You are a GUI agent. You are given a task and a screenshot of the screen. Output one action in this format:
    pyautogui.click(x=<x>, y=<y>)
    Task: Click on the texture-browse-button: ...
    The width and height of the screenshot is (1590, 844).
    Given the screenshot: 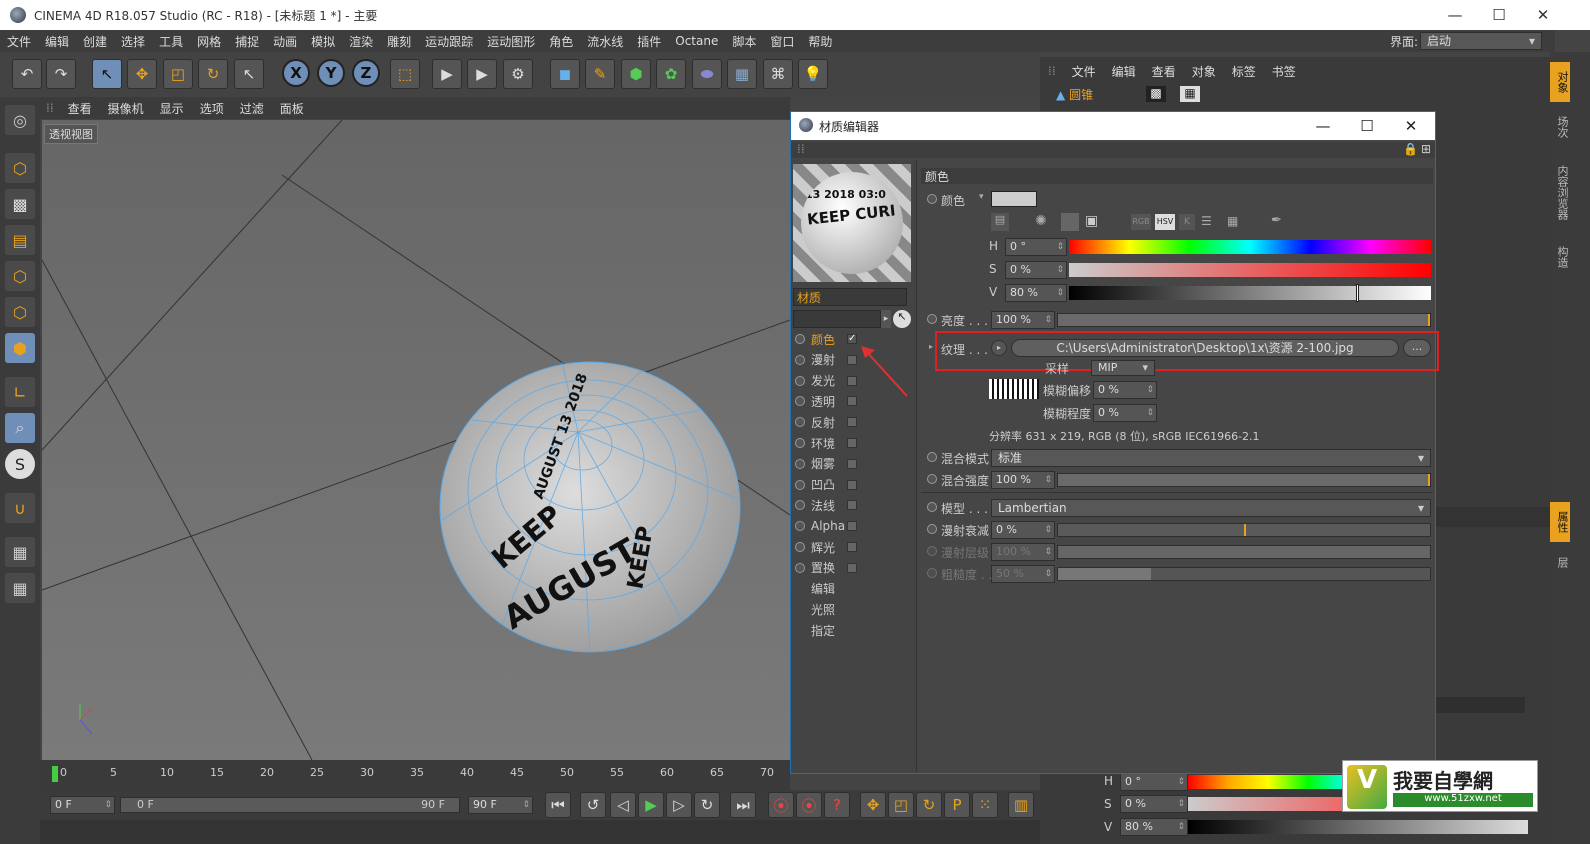 What is the action you would take?
    pyautogui.click(x=1417, y=348)
    